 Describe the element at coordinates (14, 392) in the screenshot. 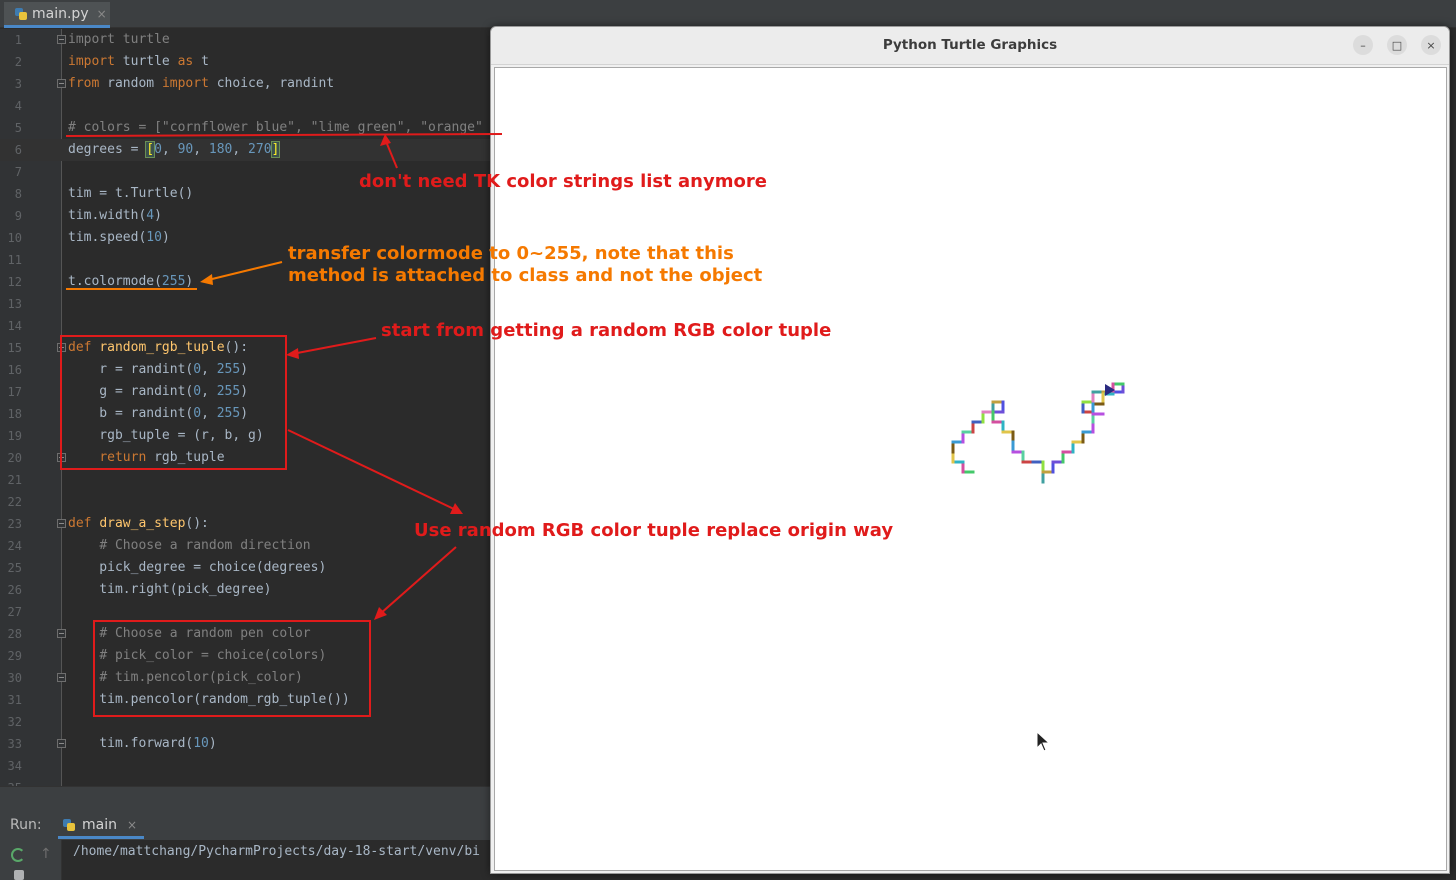

I see `line-number: 17` at that location.